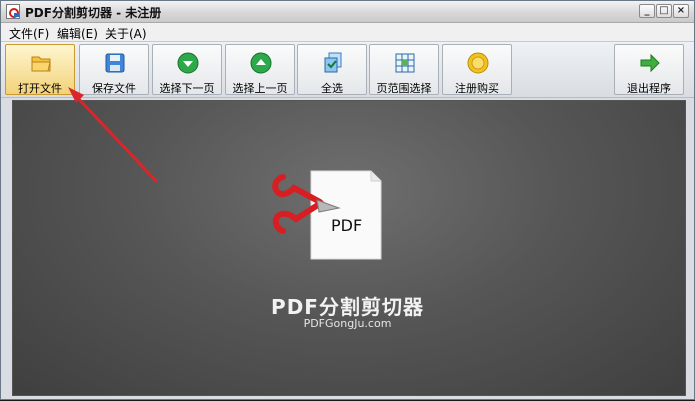 Image resolution: width=695 pixels, height=401 pixels. I want to click on select-all-label: 全选, so click(332, 88).